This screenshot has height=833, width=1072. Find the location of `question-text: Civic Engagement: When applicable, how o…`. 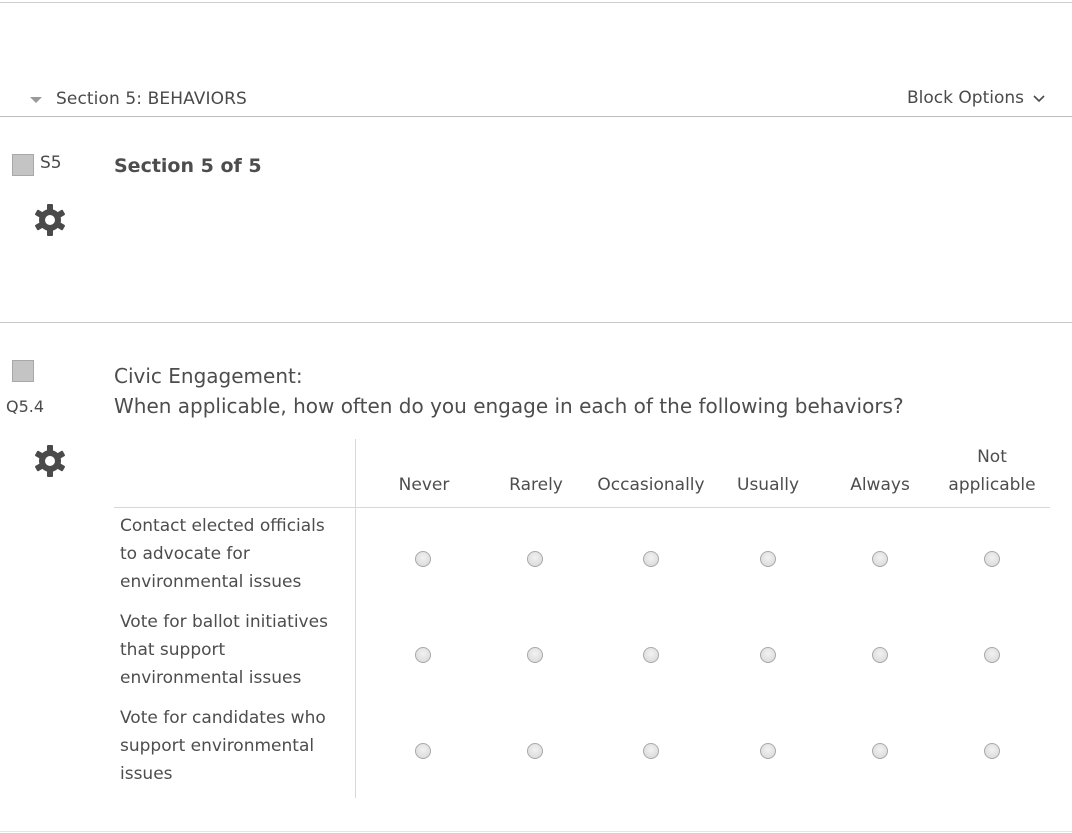

question-text: Civic Engagement: When applicable, how o… is located at coordinates (509, 391).